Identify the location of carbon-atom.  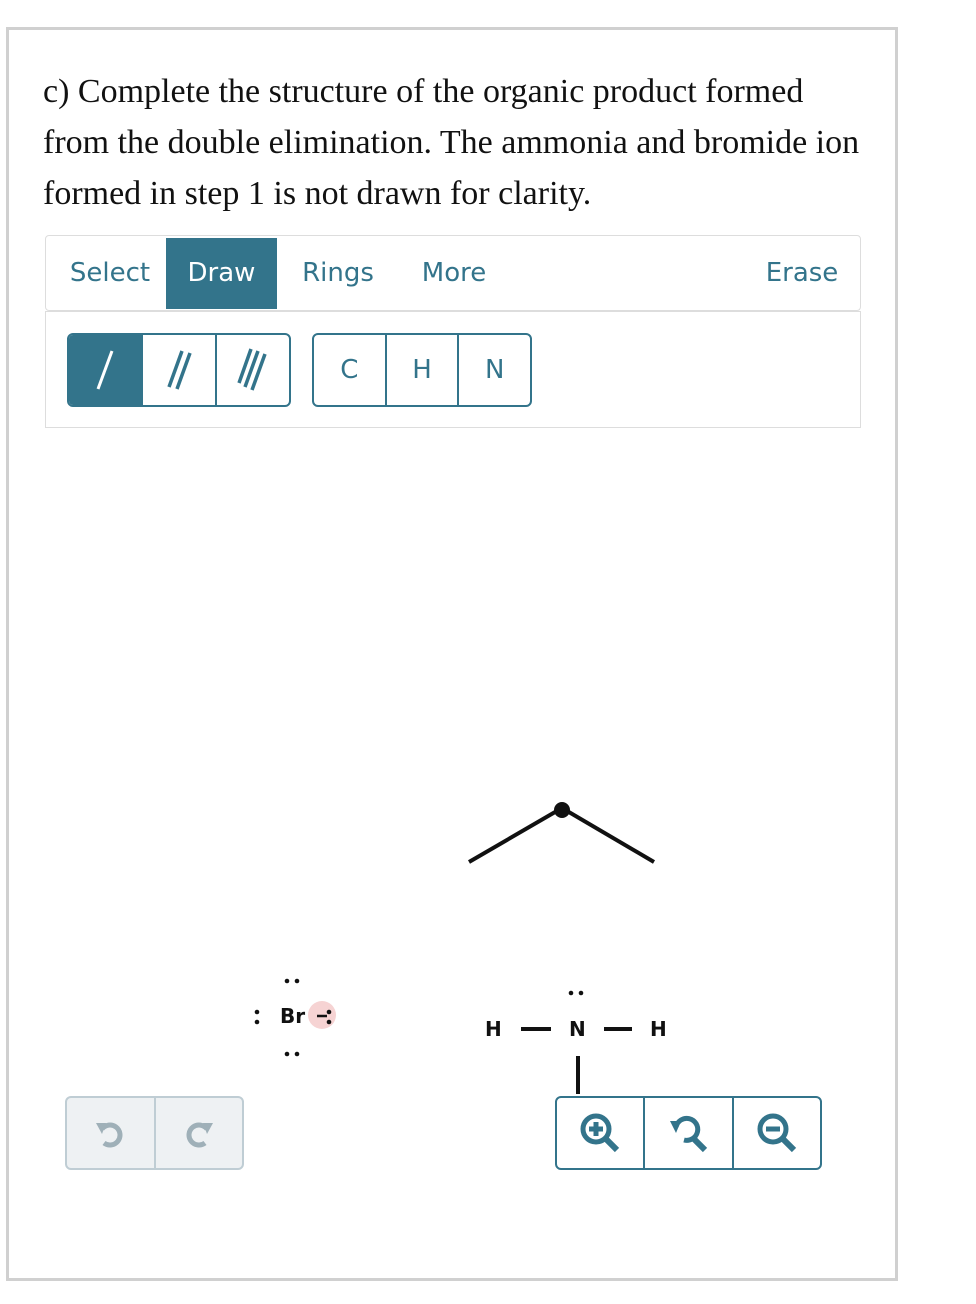
(562, 810).